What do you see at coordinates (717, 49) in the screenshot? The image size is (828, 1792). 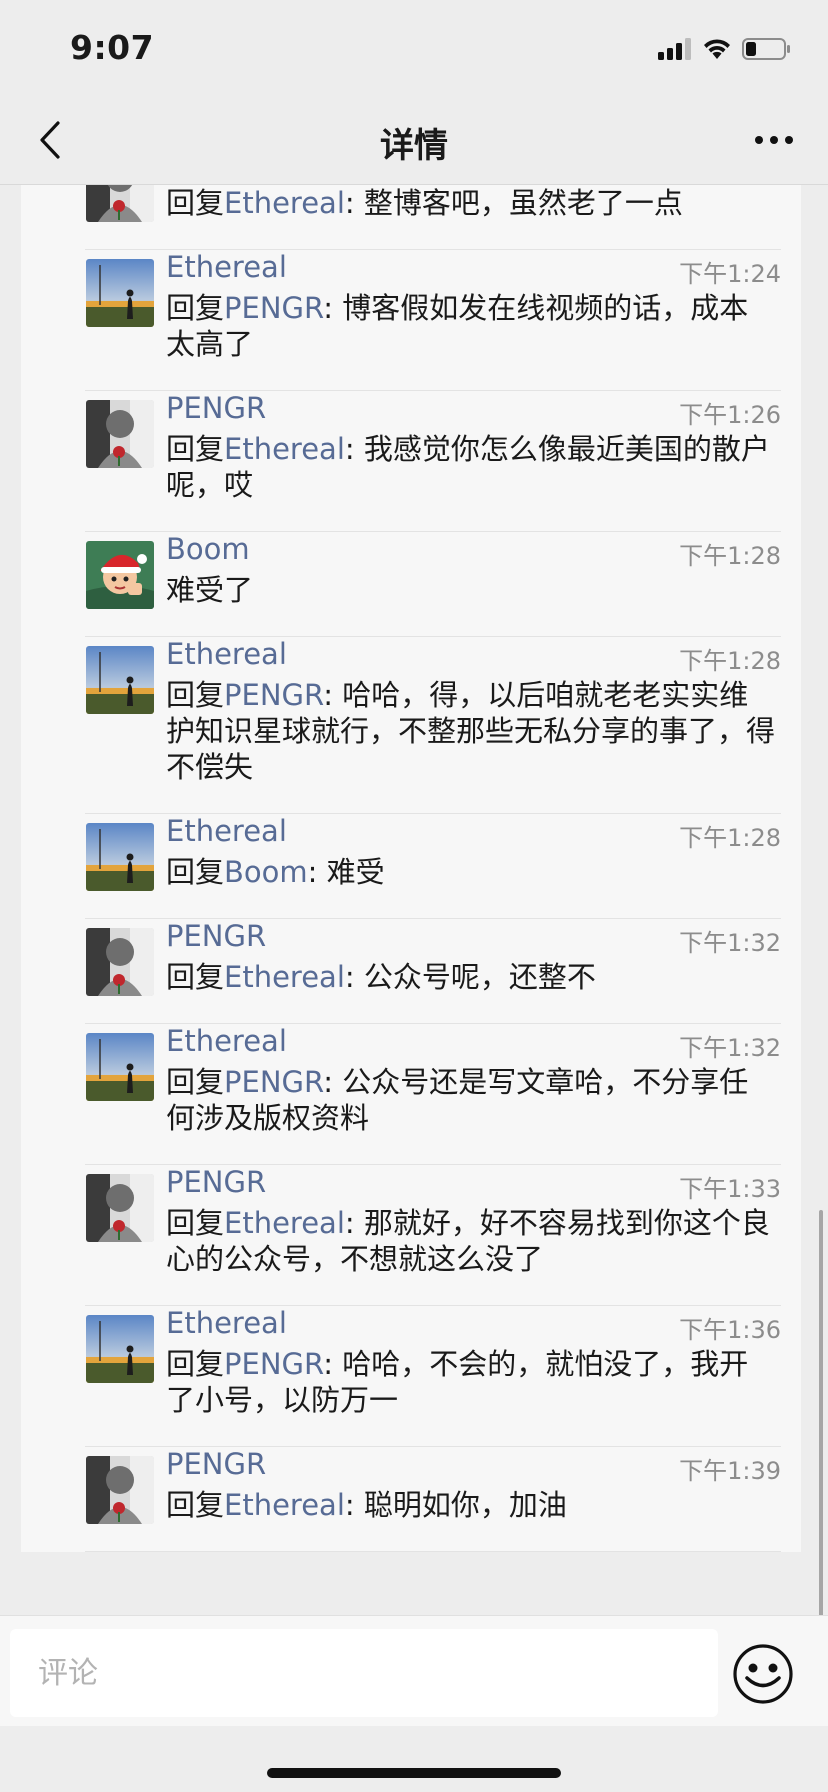 I see `wifi-icon` at bounding box center [717, 49].